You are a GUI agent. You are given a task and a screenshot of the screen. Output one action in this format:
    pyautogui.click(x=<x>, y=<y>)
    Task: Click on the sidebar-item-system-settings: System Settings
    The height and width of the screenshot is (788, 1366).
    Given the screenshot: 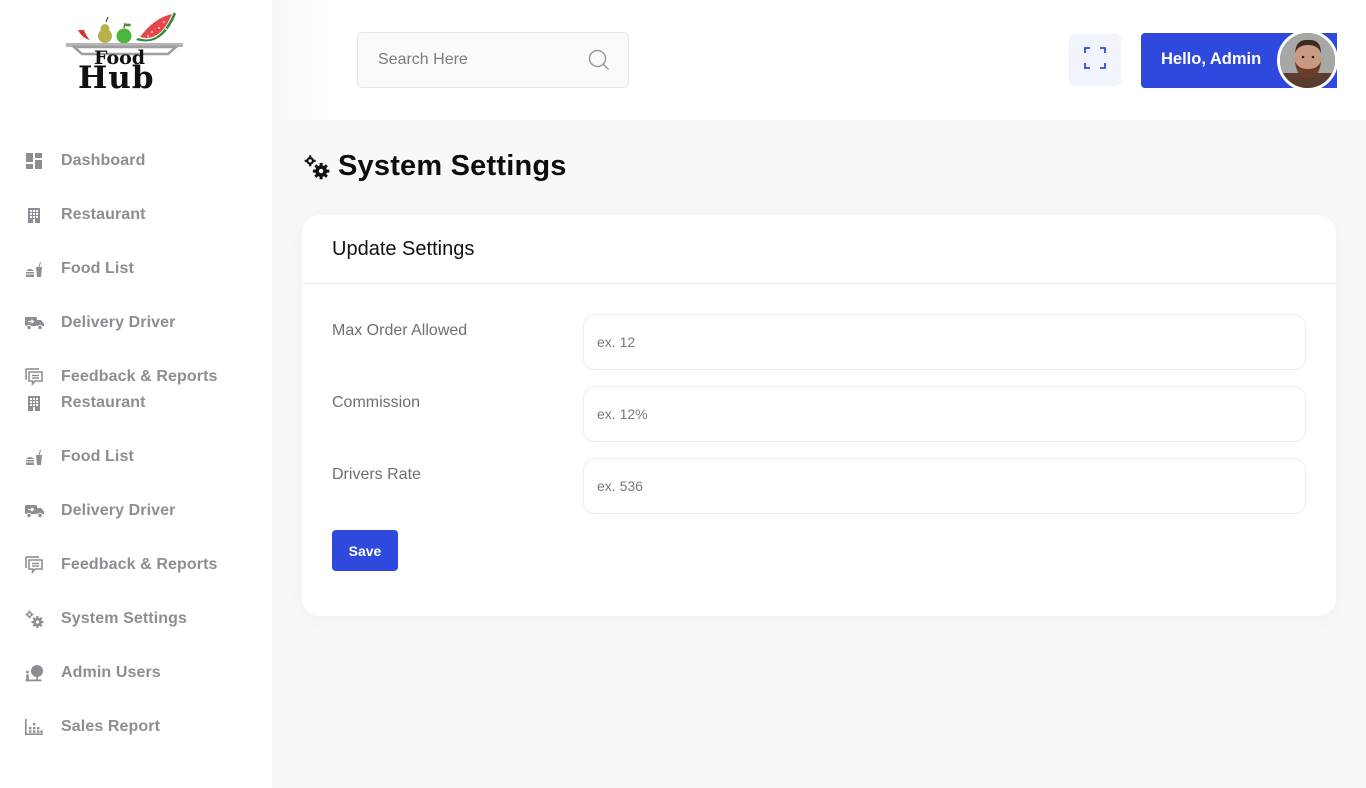 What is the action you would take?
    pyautogui.click(x=105, y=619)
    